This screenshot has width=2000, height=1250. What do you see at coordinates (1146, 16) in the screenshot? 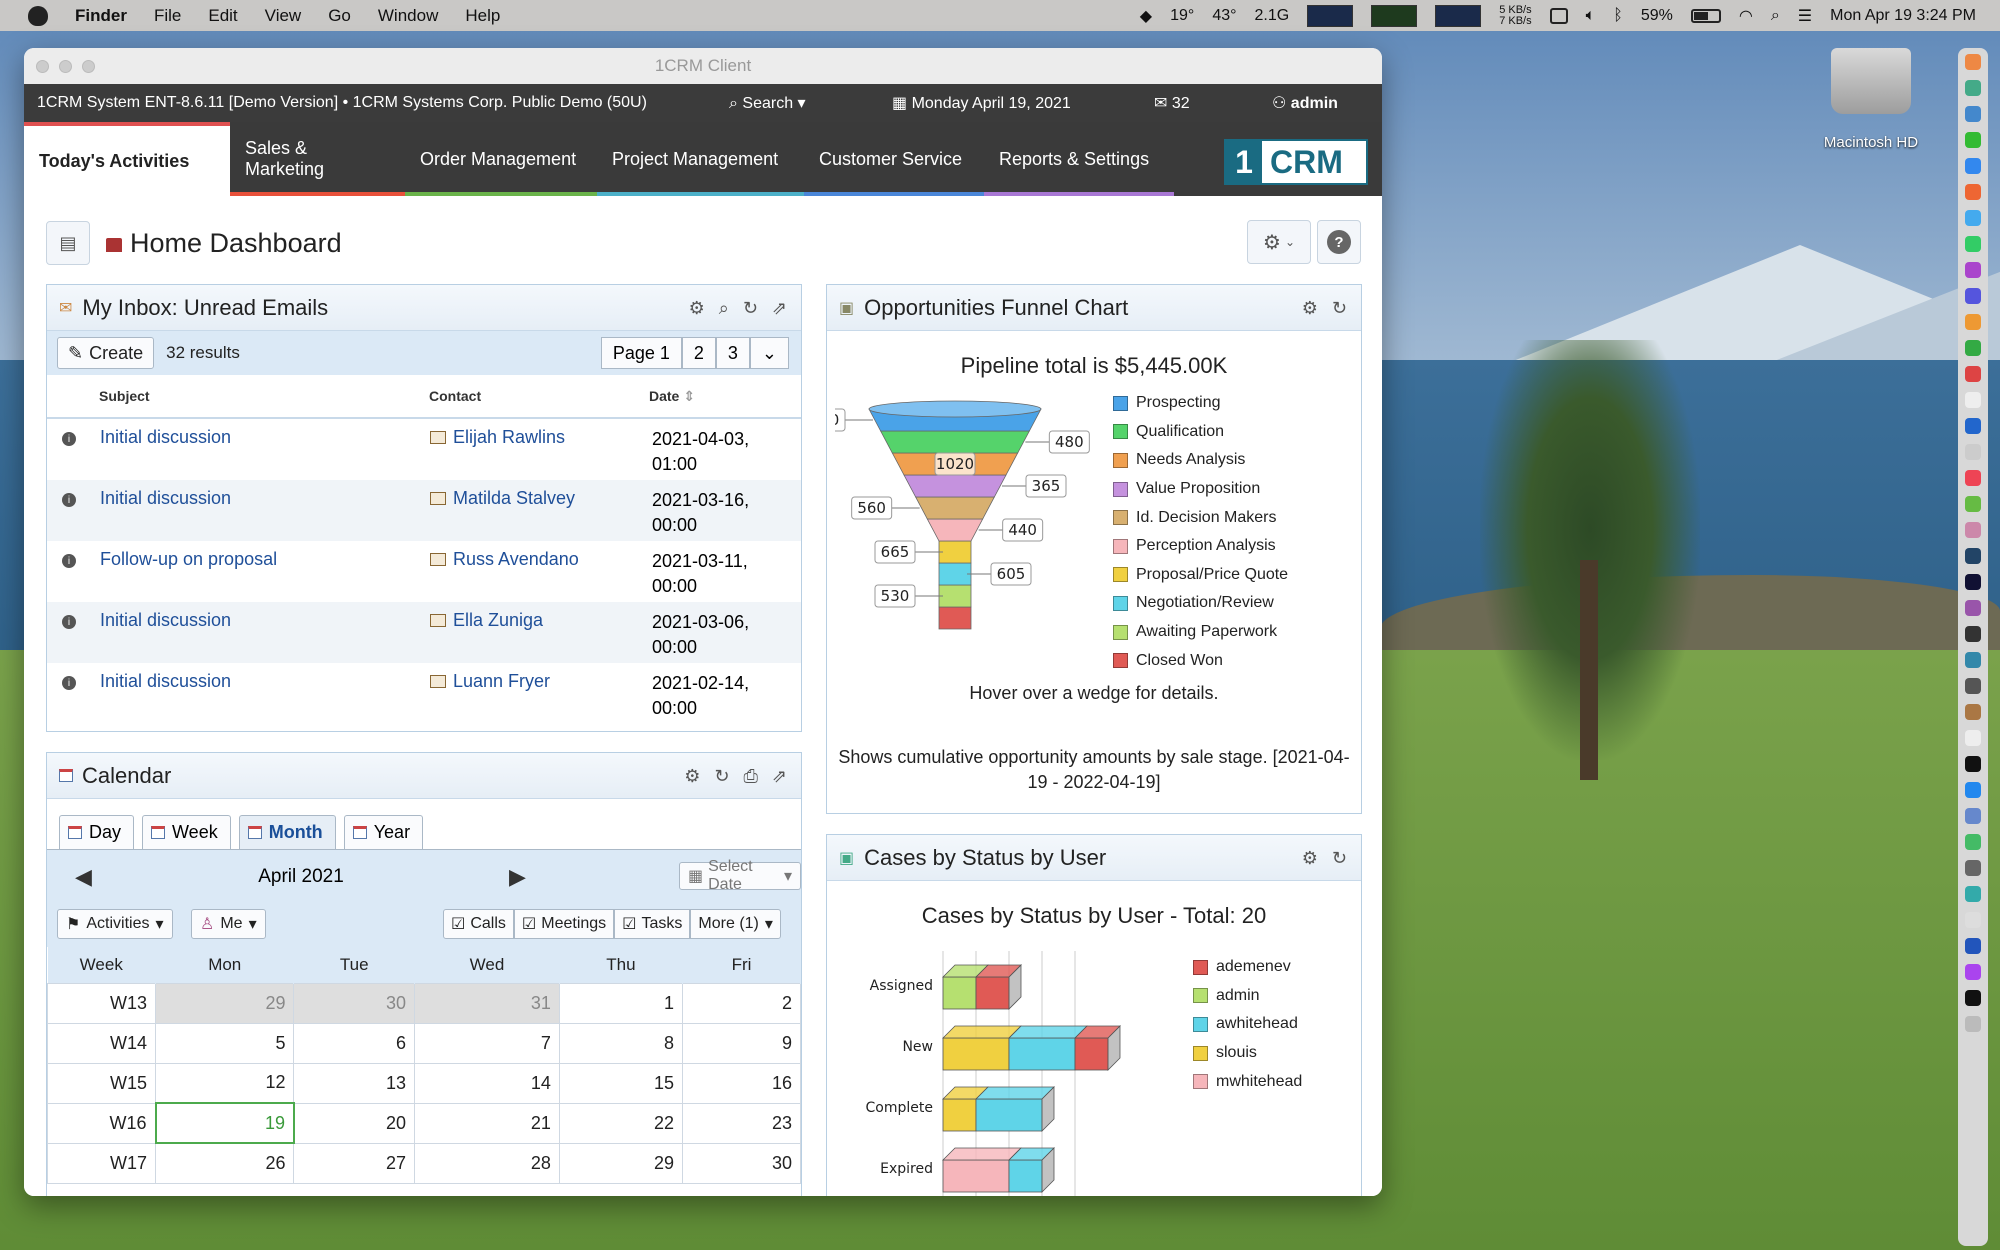
I see `dropbox-icon: ◆` at bounding box center [1146, 16].